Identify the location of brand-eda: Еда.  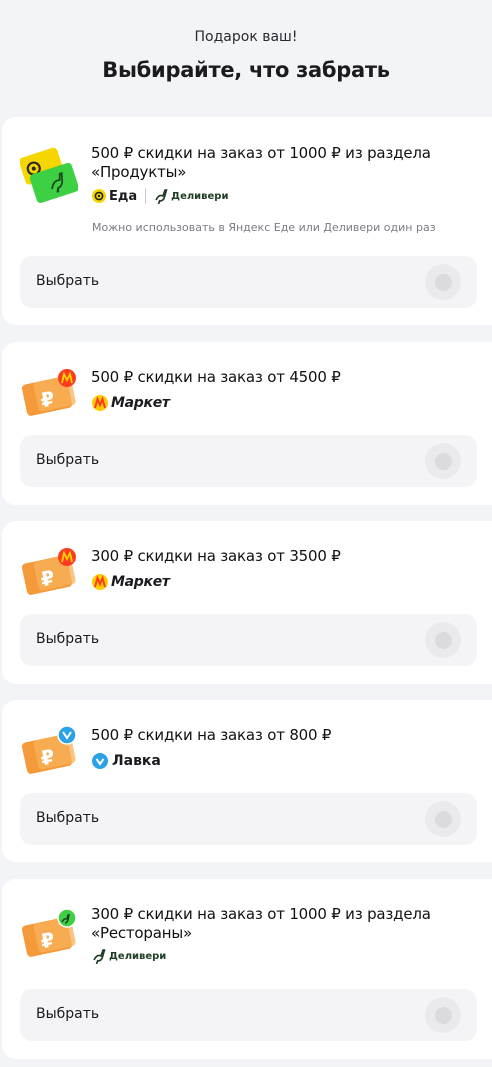
(114, 196).